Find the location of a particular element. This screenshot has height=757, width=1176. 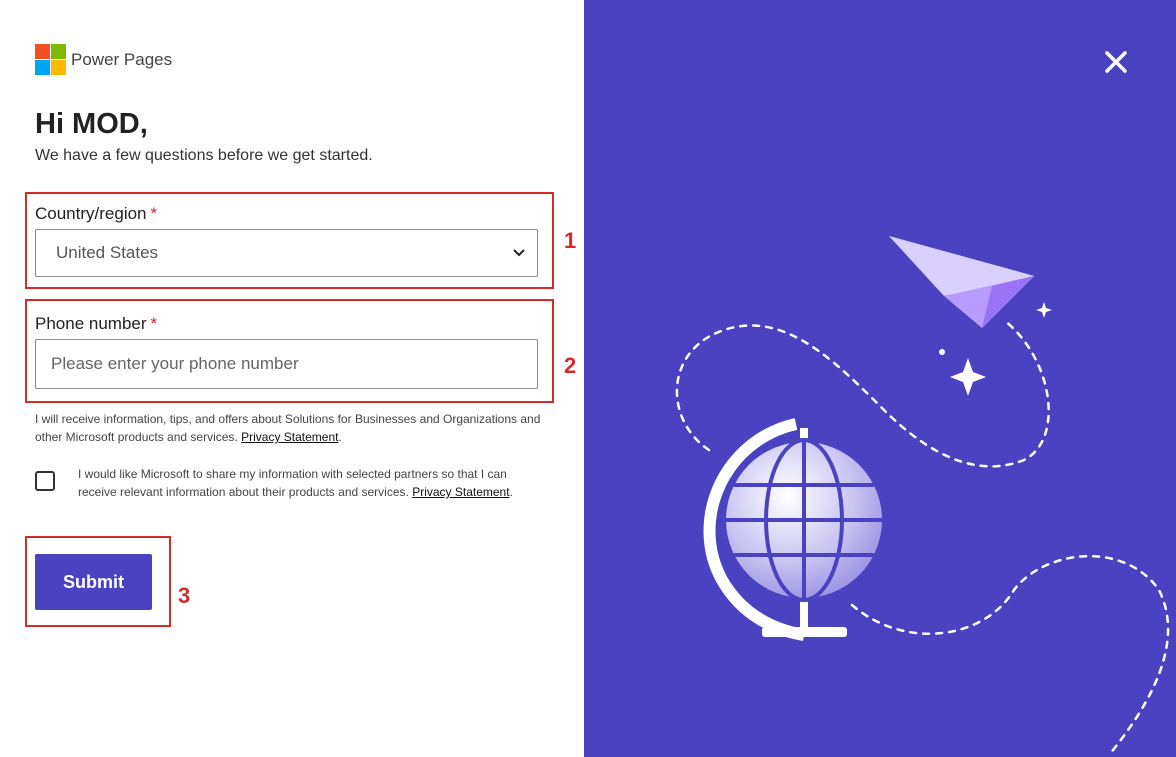

country-selected-value: United States is located at coordinates (107, 252).